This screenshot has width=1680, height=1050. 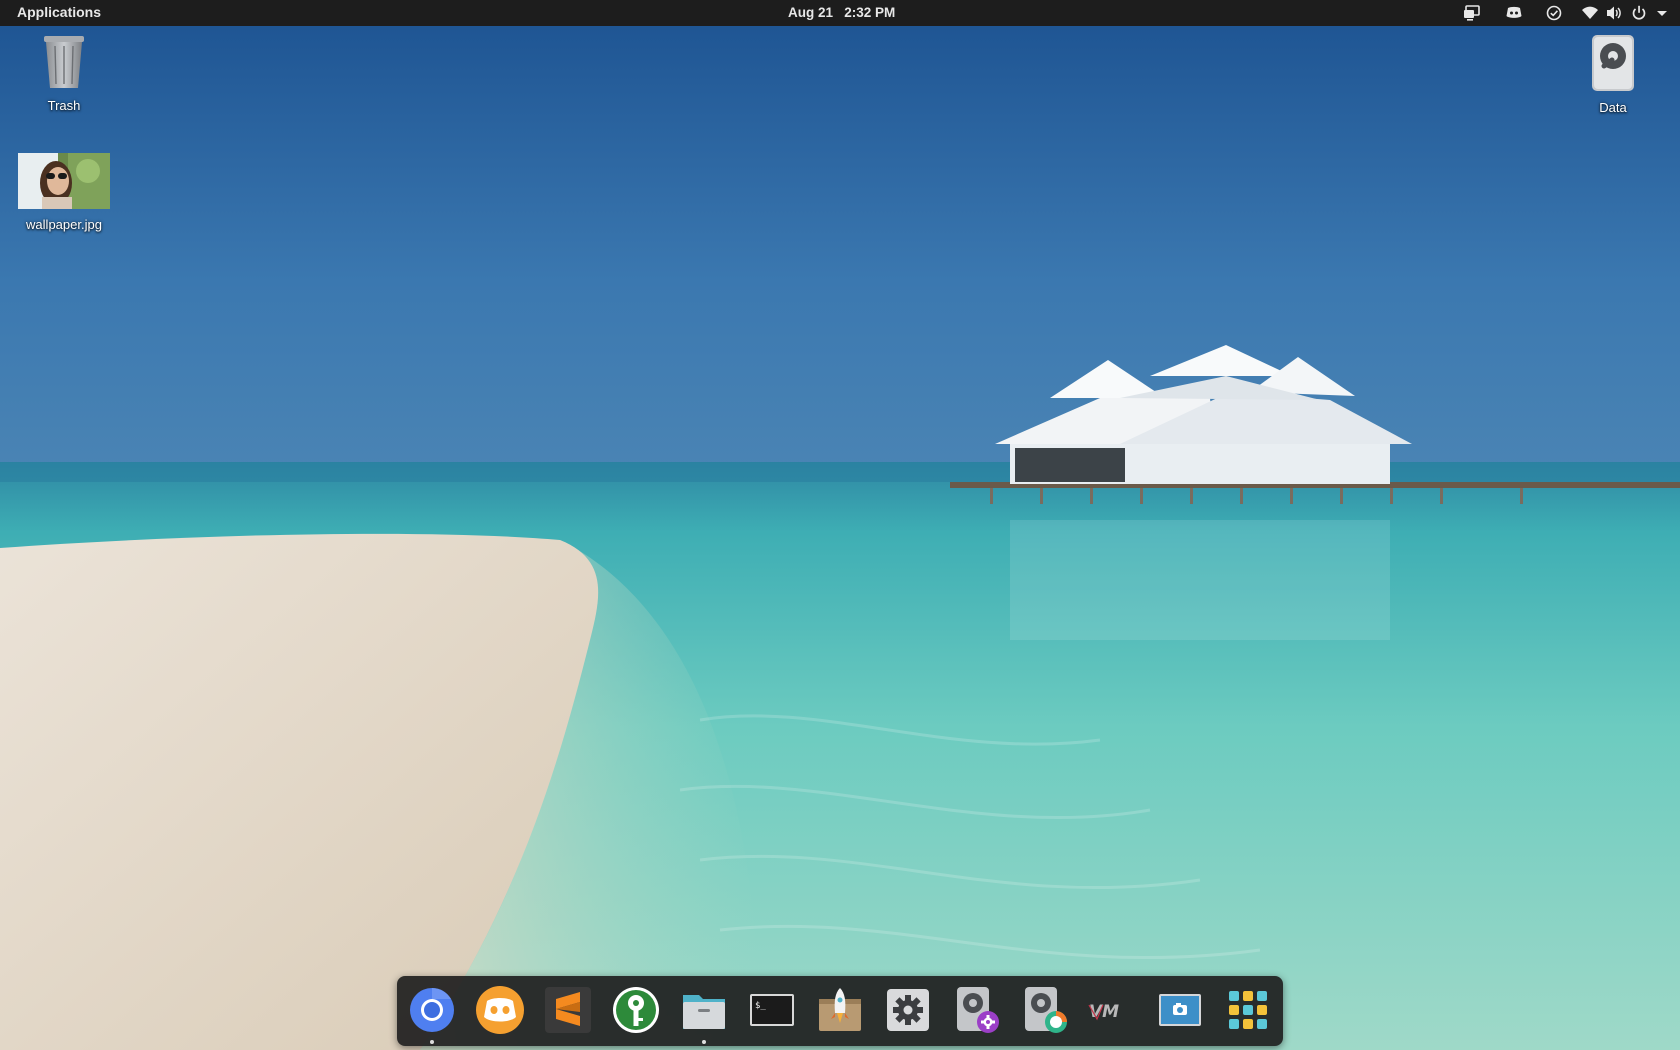 I want to click on drive-icon, so click(x=1613, y=63).